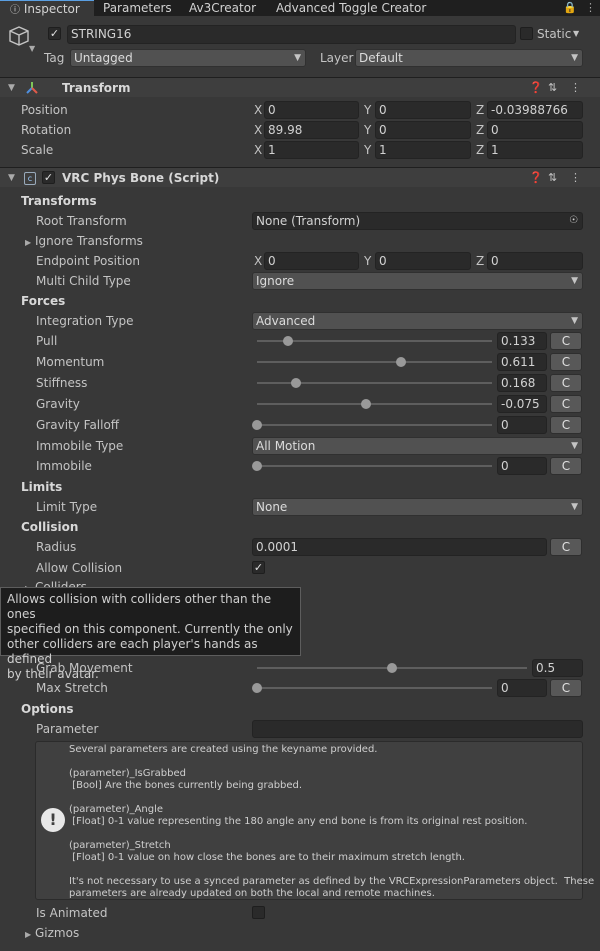 The image size is (600, 951). Describe the element at coordinates (566, 341) in the screenshot. I see `pull-curve-button: C` at that location.